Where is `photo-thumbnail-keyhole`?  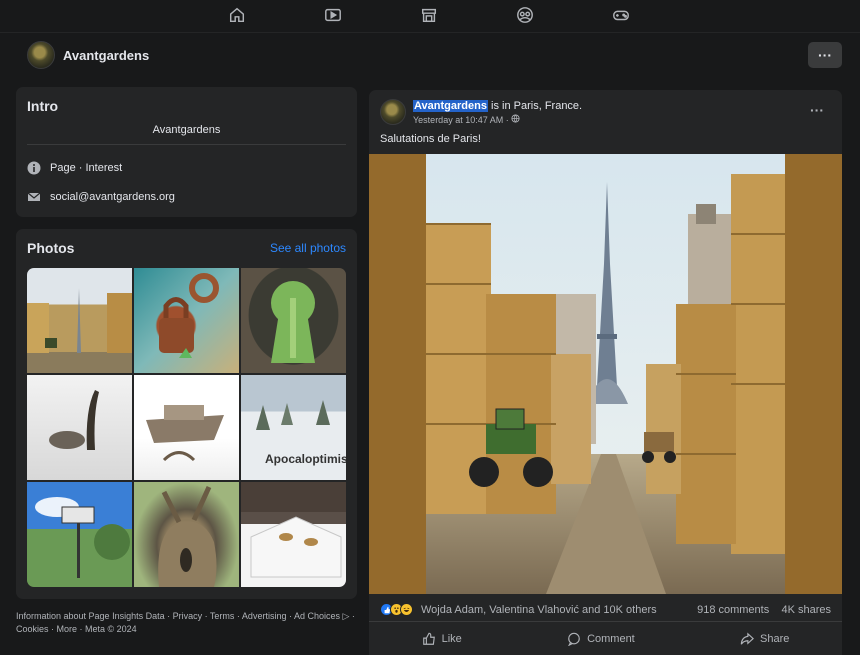
photo-thumbnail-keyhole is located at coordinates (293, 320).